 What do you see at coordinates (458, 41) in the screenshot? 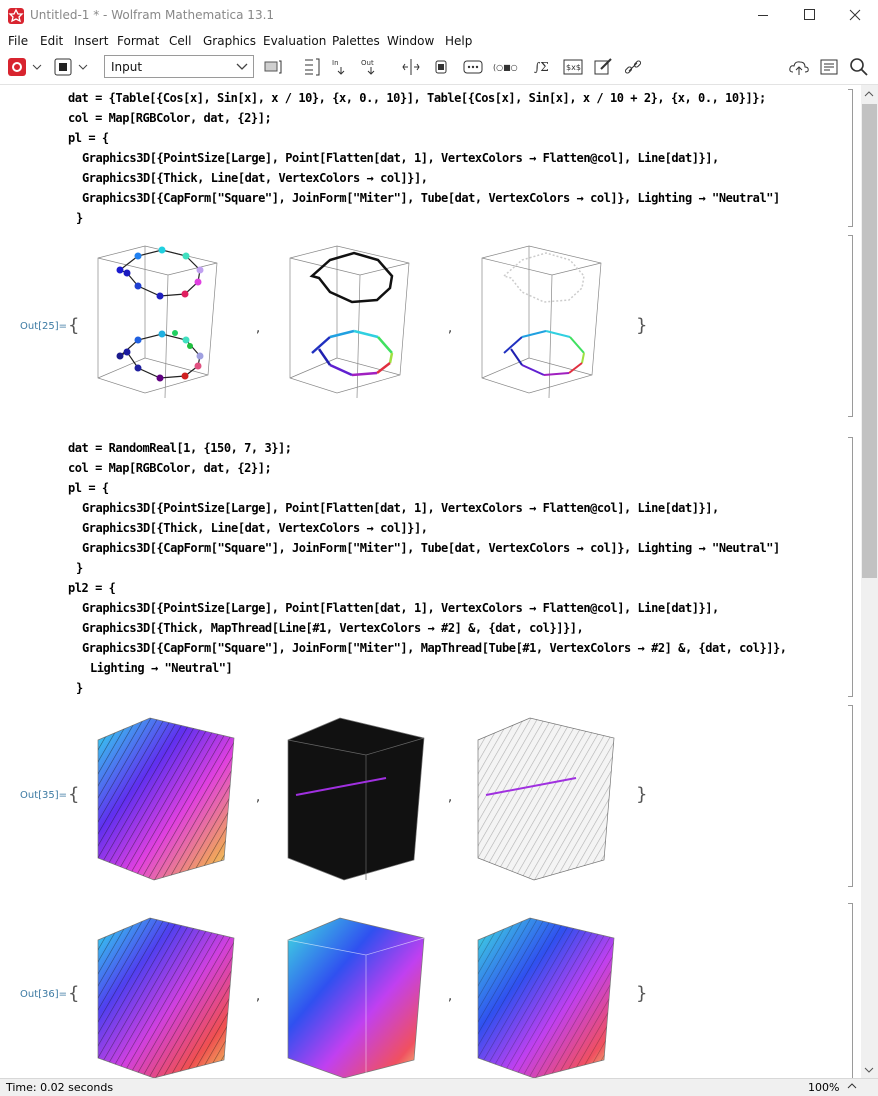
I see `menu-help: Help` at bounding box center [458, 41].